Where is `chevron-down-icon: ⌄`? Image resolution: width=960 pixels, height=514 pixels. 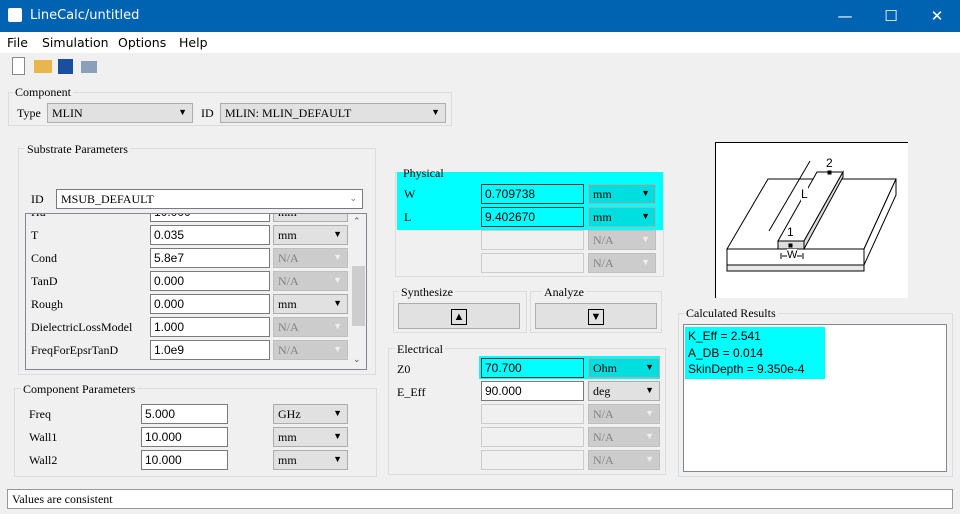 chevron-down-icon: ⌄ is located at coordinates (353, 198).